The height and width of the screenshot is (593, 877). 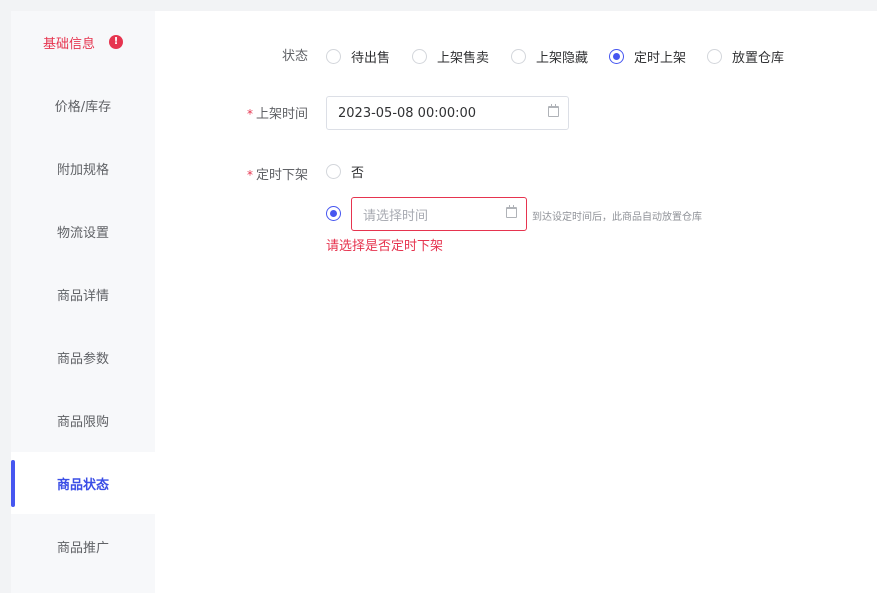 I want to click on sidebar-item-purchase-limit: 商品限购, so click(x=83, y=420).